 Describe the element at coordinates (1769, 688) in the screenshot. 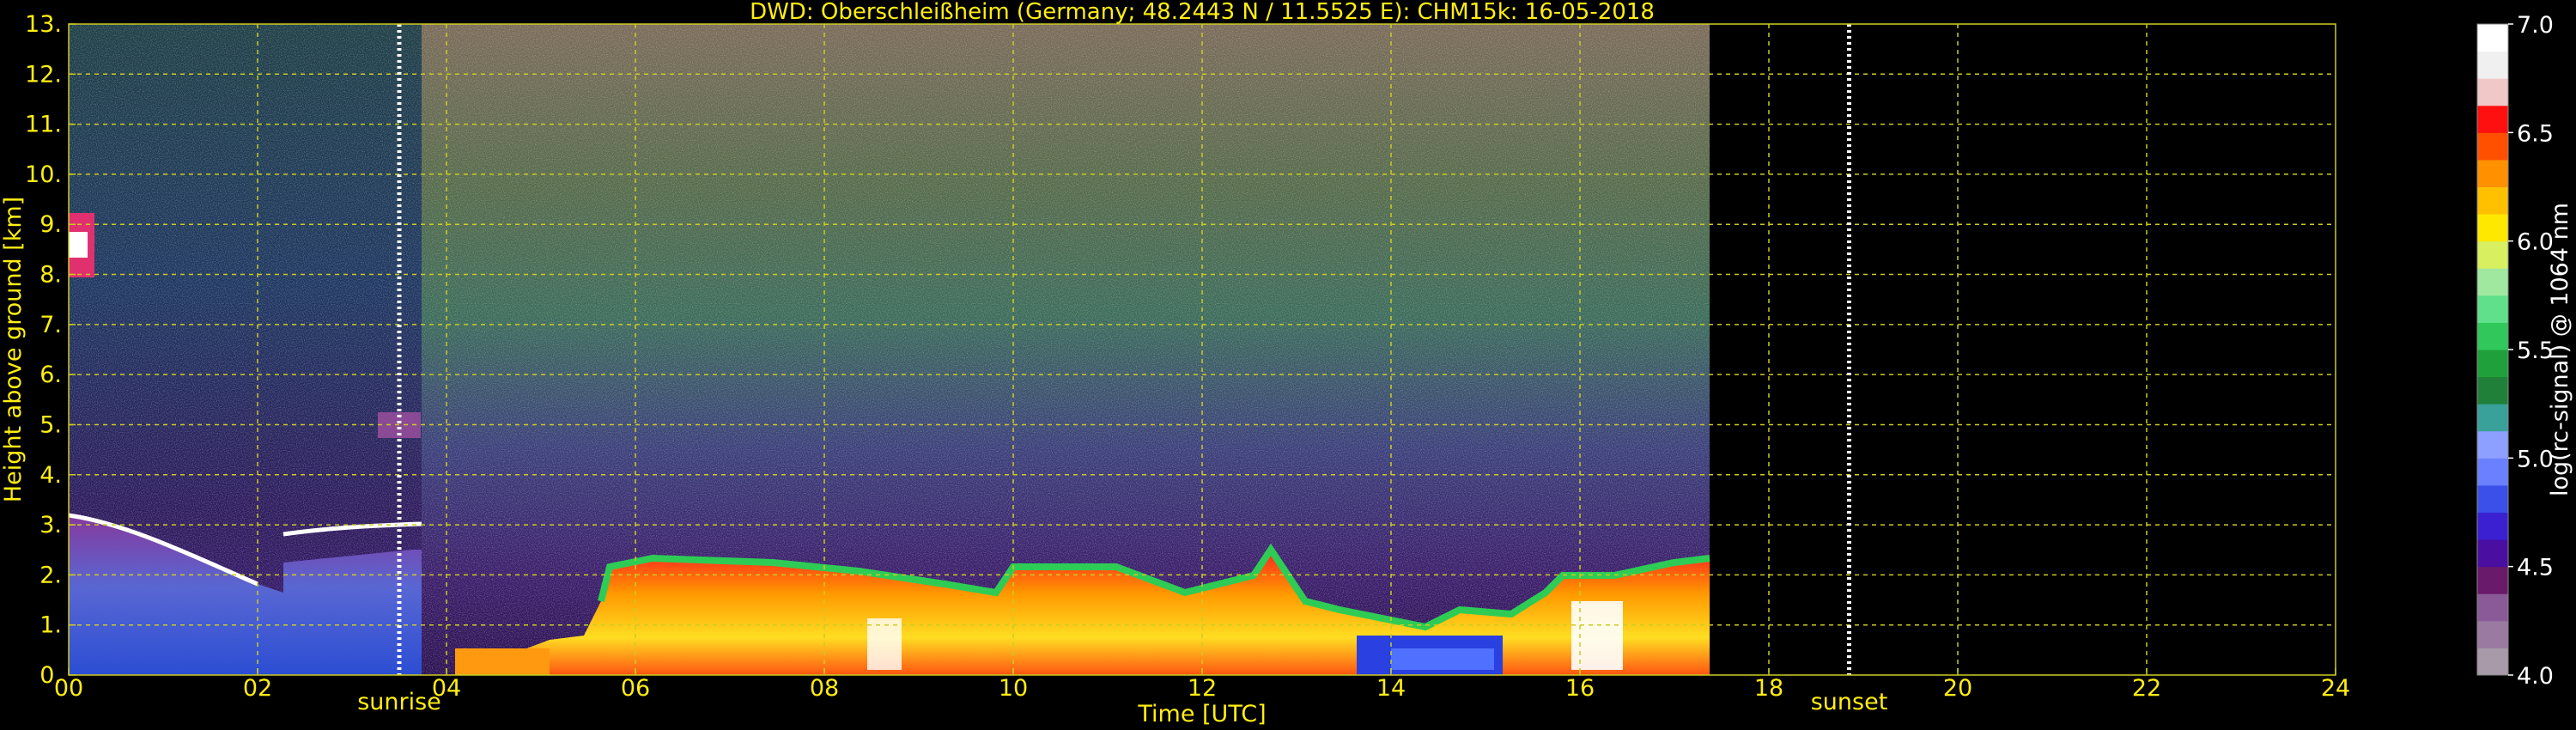

I see `x-tick-label: 18` at that location.